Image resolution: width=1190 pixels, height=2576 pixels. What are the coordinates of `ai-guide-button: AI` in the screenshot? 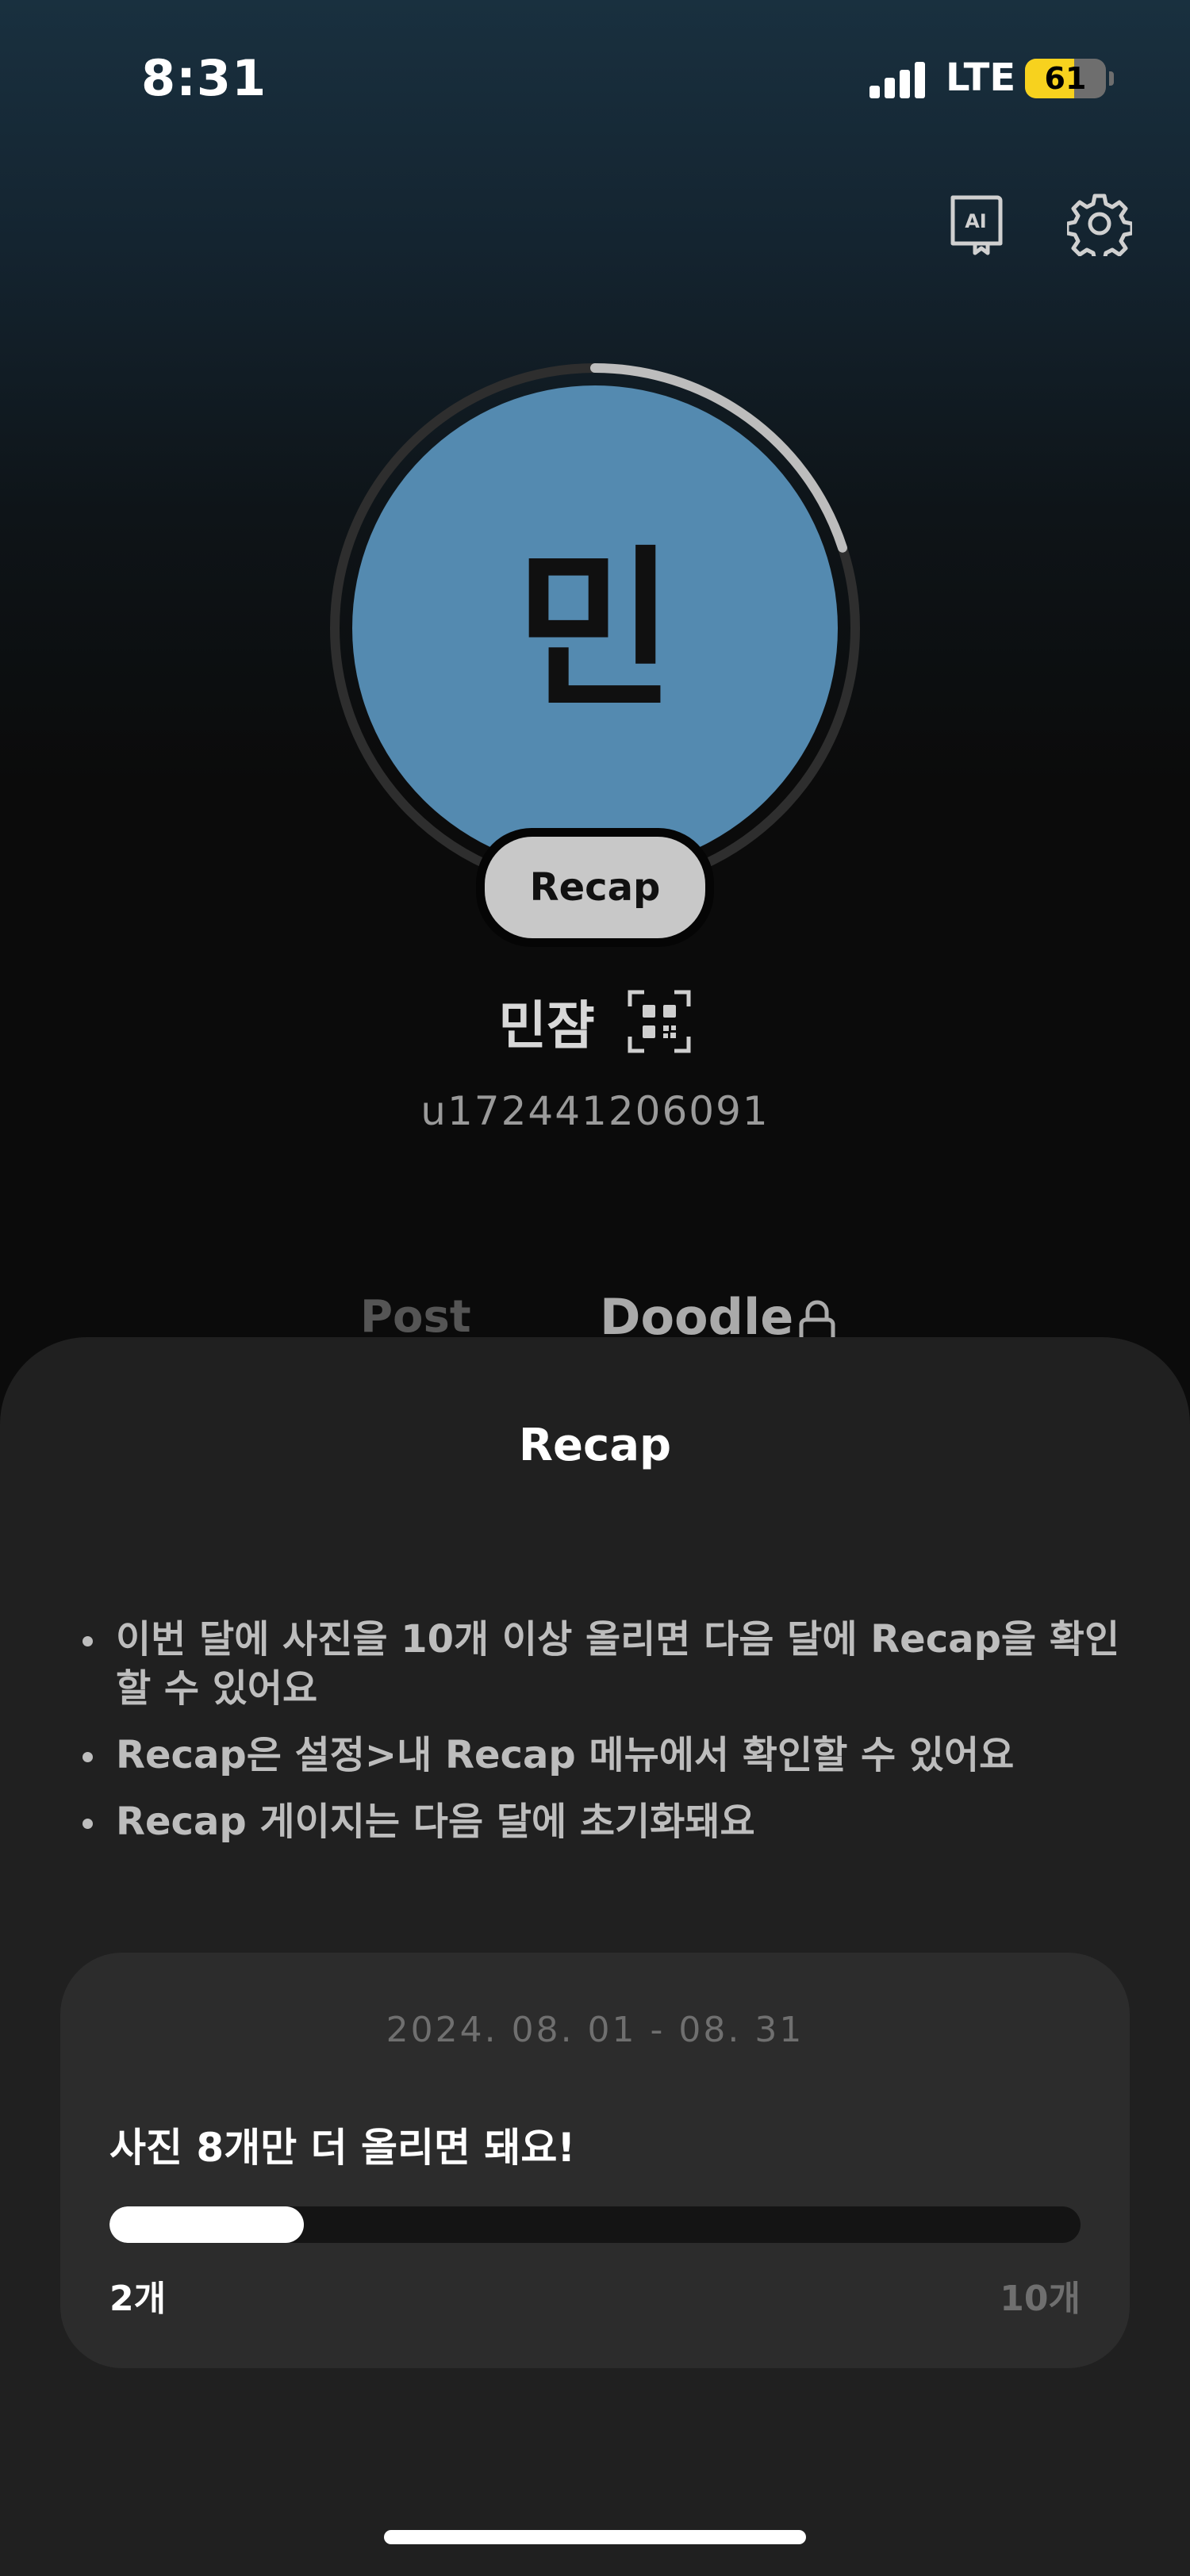 It's located at (976, 224).